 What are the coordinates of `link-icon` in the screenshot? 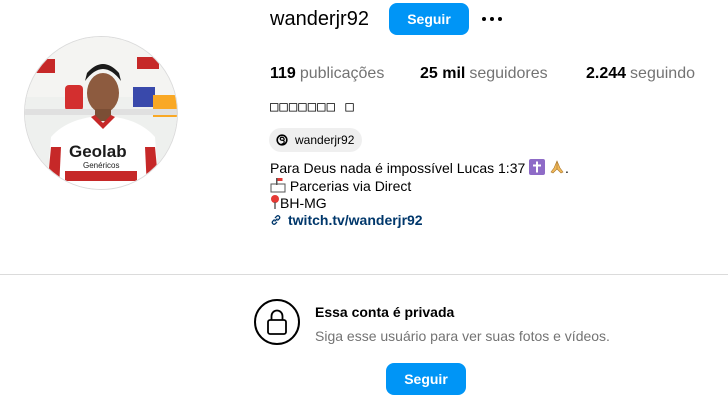 It's located at (276, 220).